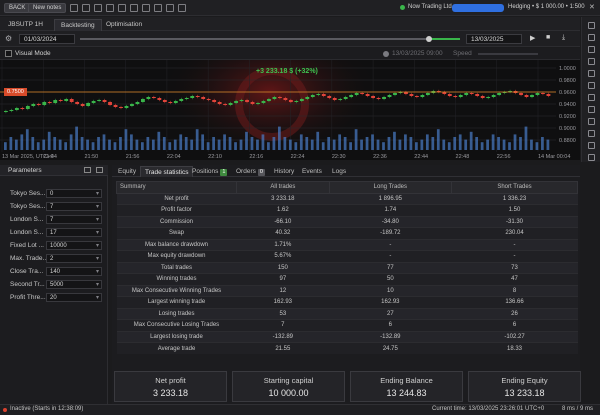 The image size is (600, 415). What do you see at coordinates (591, 49) in the screenshot?
I see `line-icon` at bounding box center [591, 49].